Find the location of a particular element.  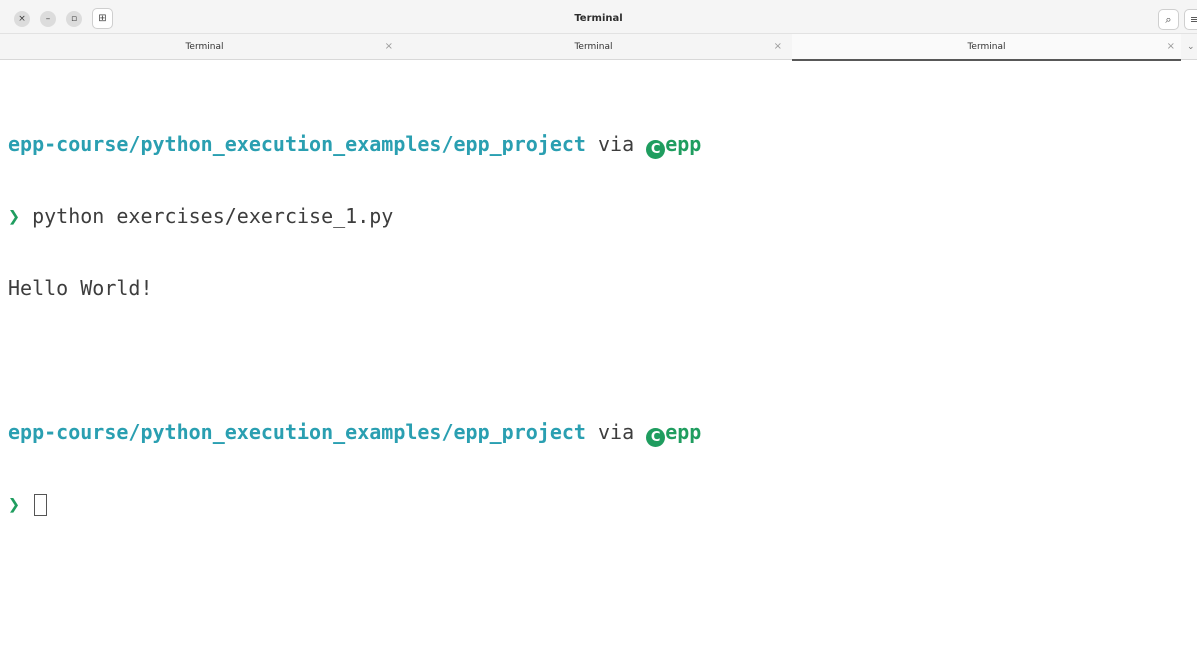

maximize-window-button: ▫ is located at coordinates (74, 19).